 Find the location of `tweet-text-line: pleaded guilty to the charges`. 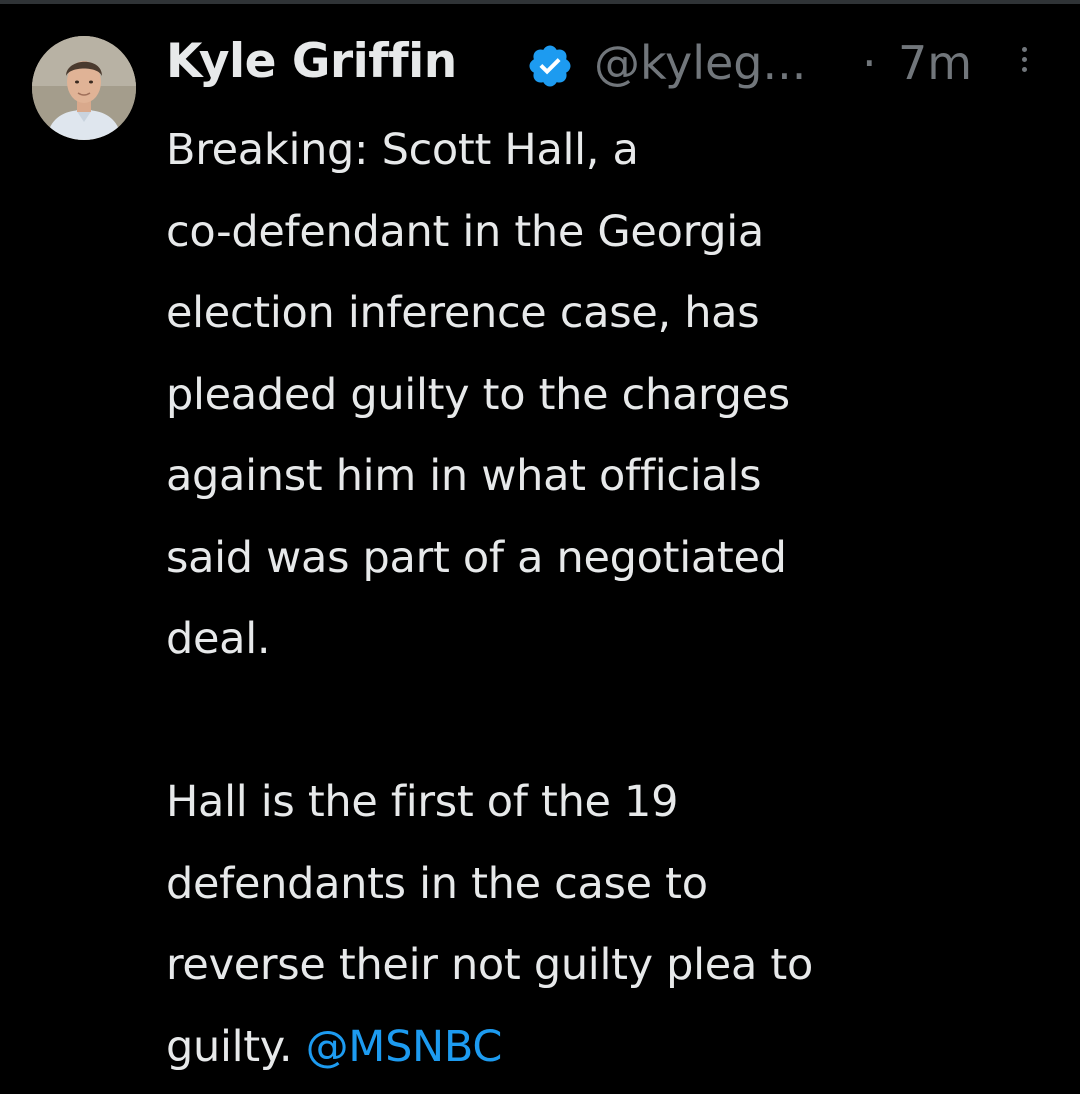

tweet-text-line: pleaded guilty to the charges is located at coordinates (478, 394).